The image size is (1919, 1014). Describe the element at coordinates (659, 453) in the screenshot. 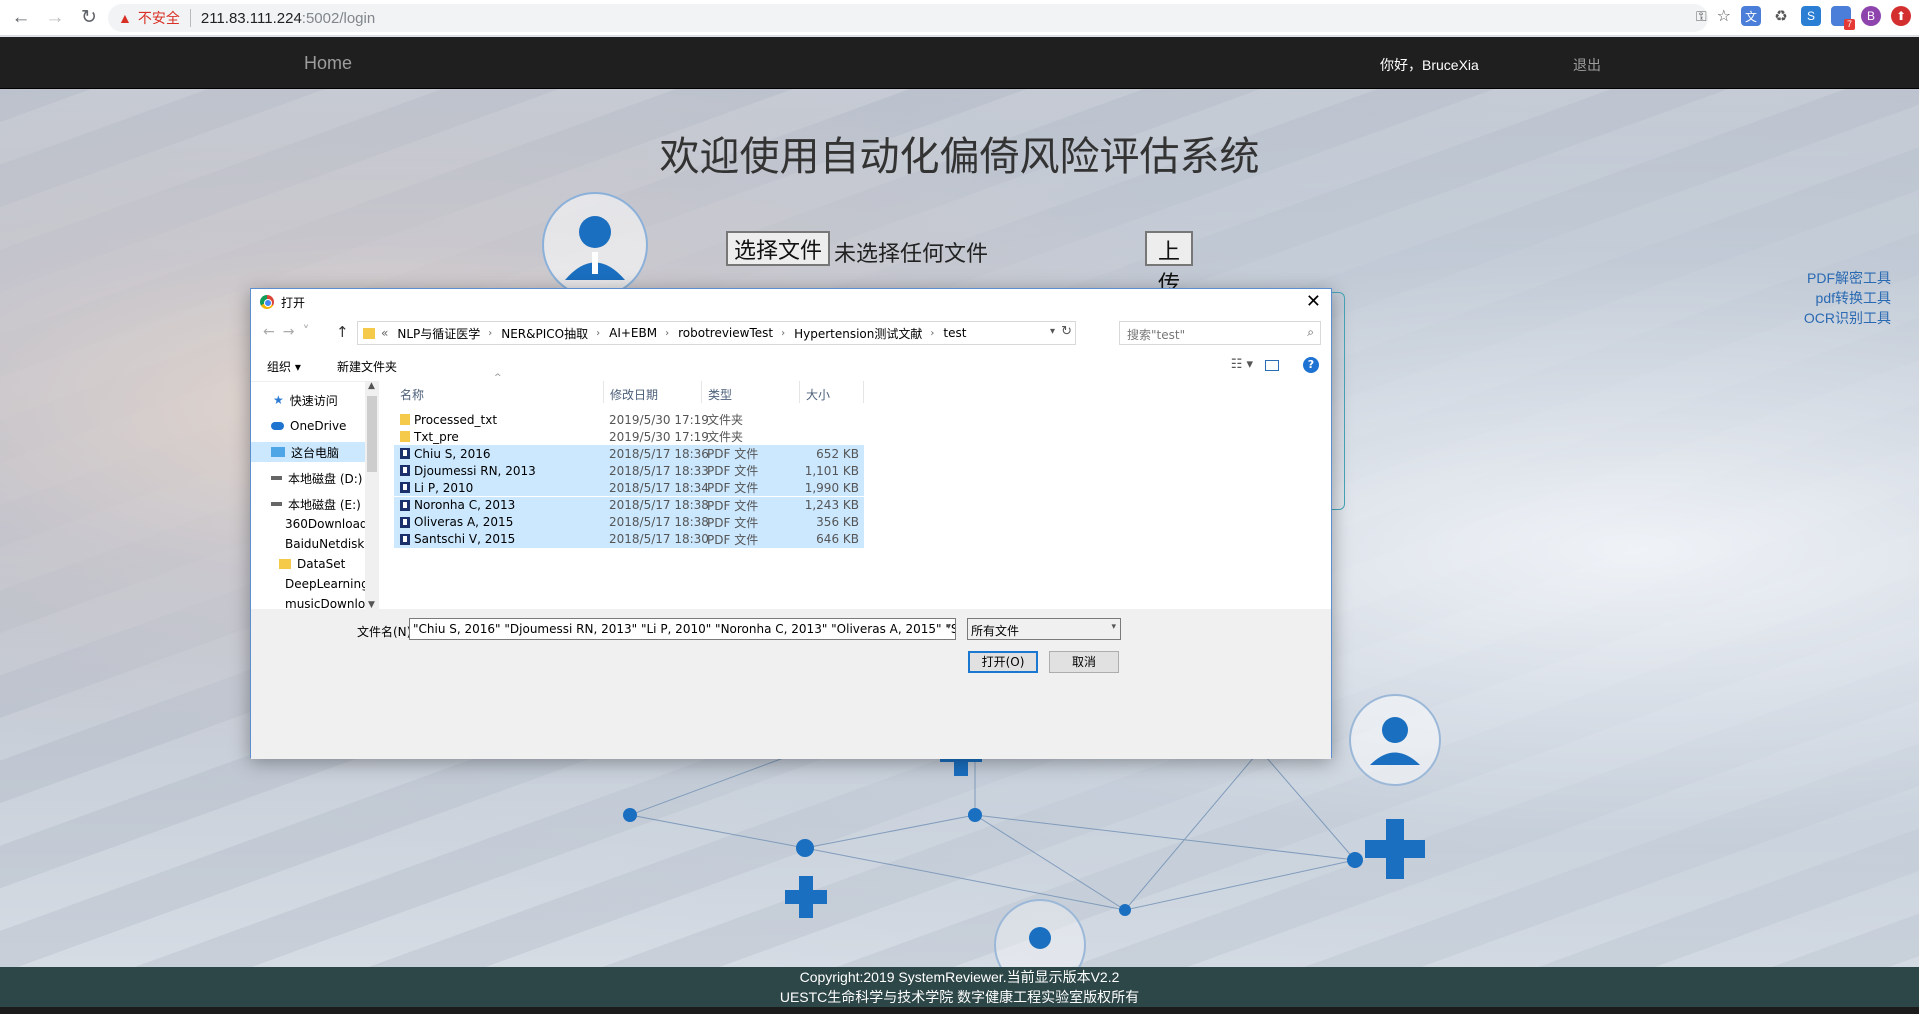

I see `file-date: 2018/5/17 18:36` at that location.